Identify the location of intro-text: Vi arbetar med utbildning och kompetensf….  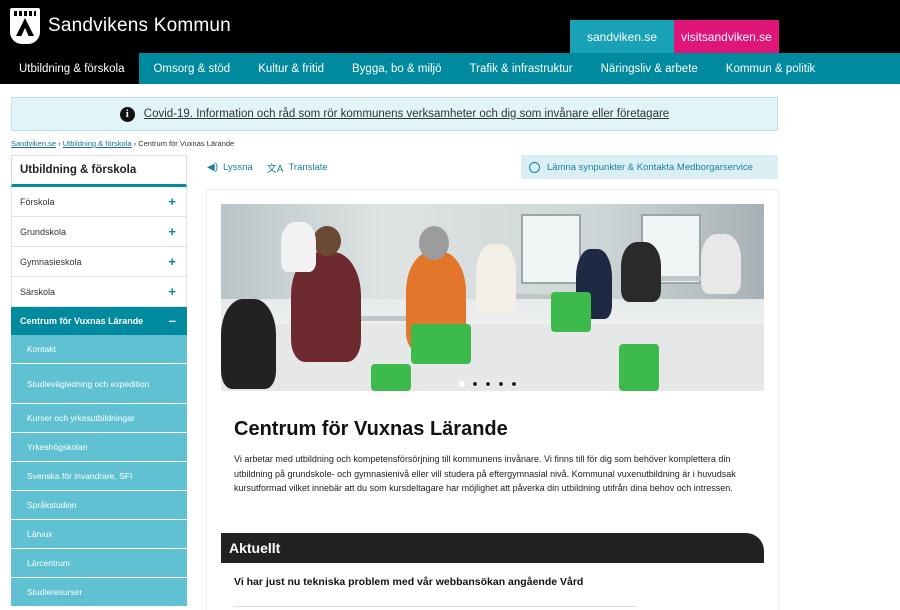
(485, 473).